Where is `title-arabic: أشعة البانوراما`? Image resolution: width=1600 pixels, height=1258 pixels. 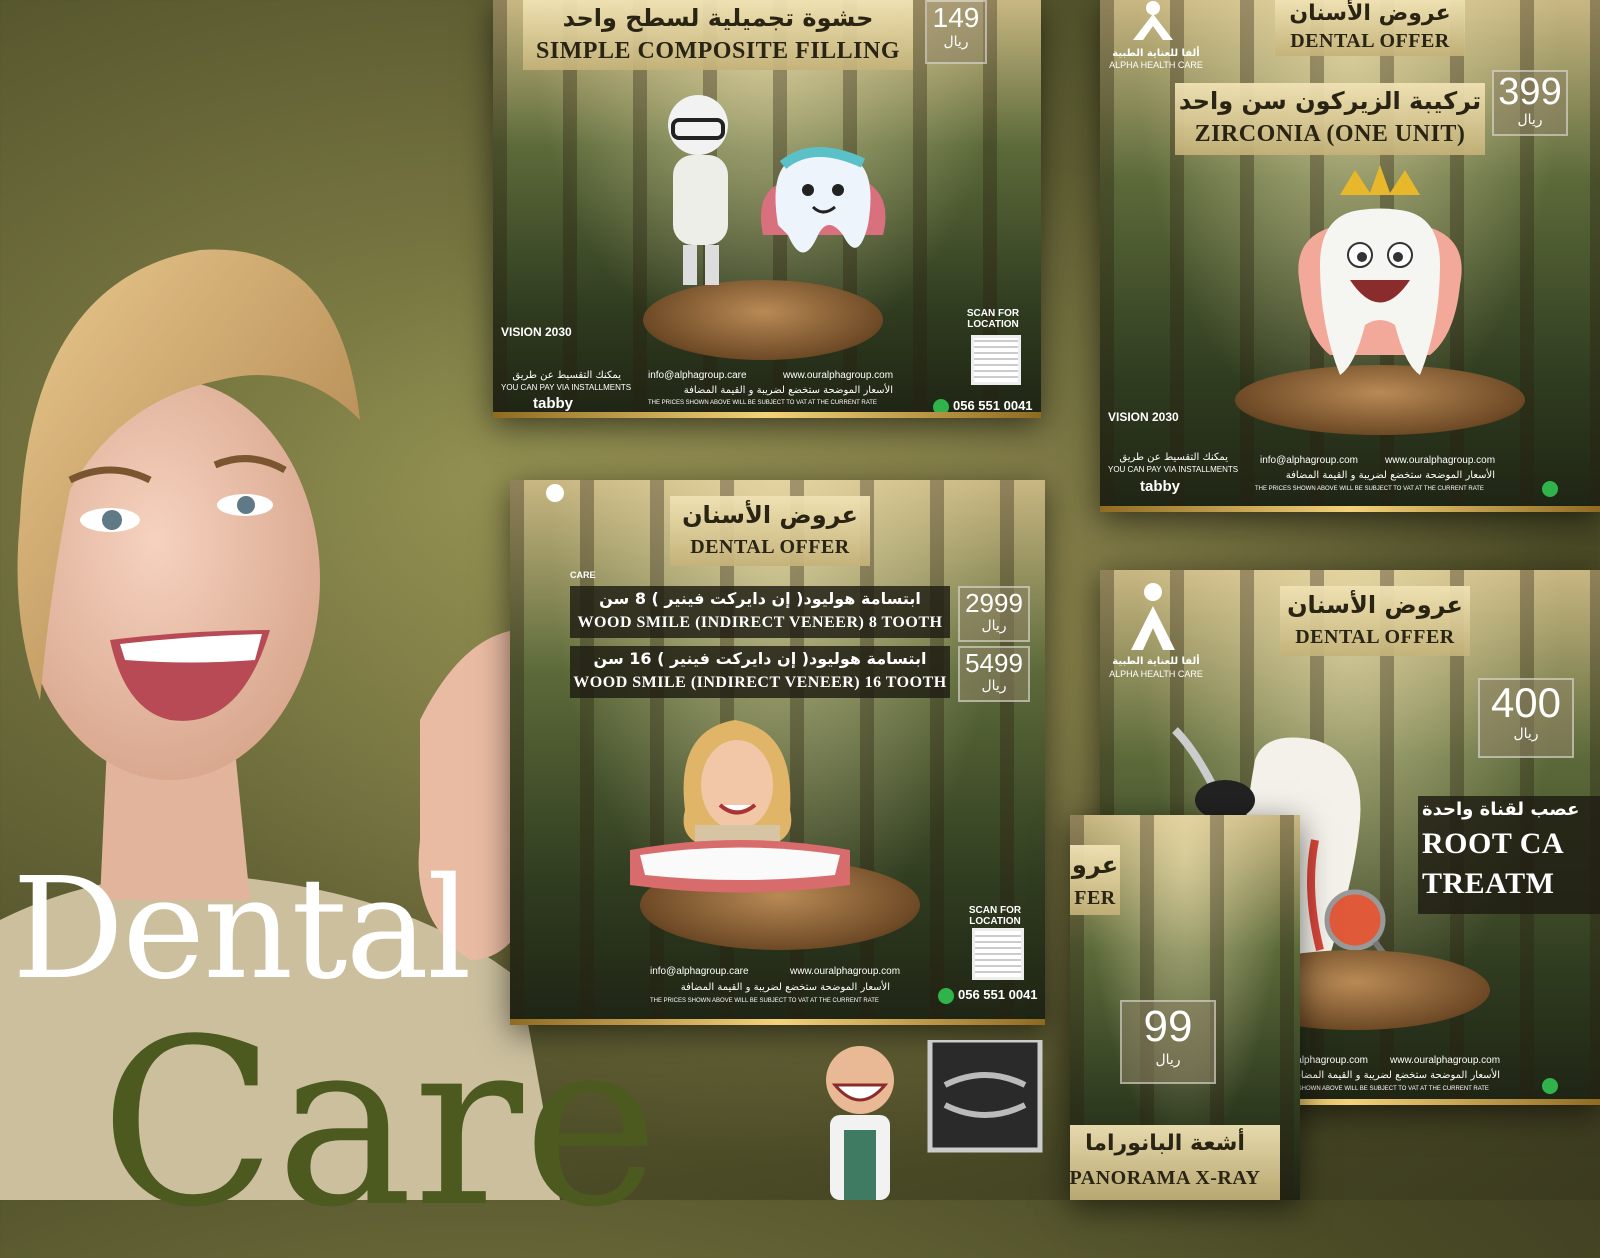
title-arabic: أشعة البانوراما is located at coordinates (1165, 1143).